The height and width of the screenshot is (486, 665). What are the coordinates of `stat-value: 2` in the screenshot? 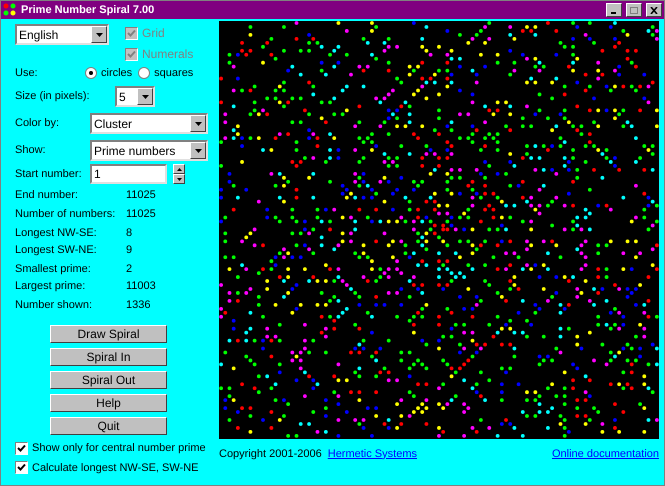 It's located at (129, 269).